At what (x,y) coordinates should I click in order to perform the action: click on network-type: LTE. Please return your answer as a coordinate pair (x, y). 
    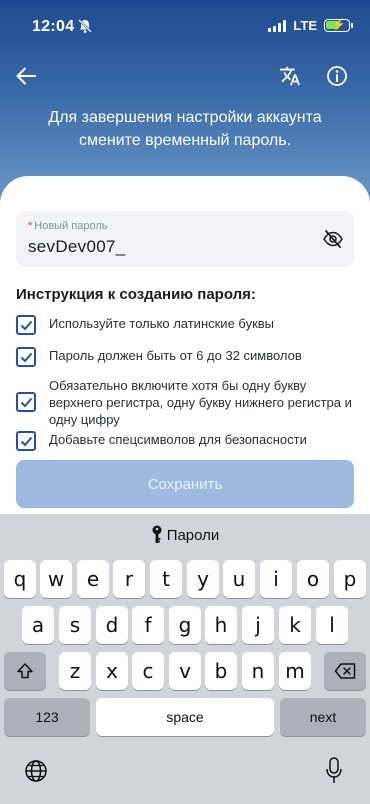
    Looking at the image, I should click on (305, 25).